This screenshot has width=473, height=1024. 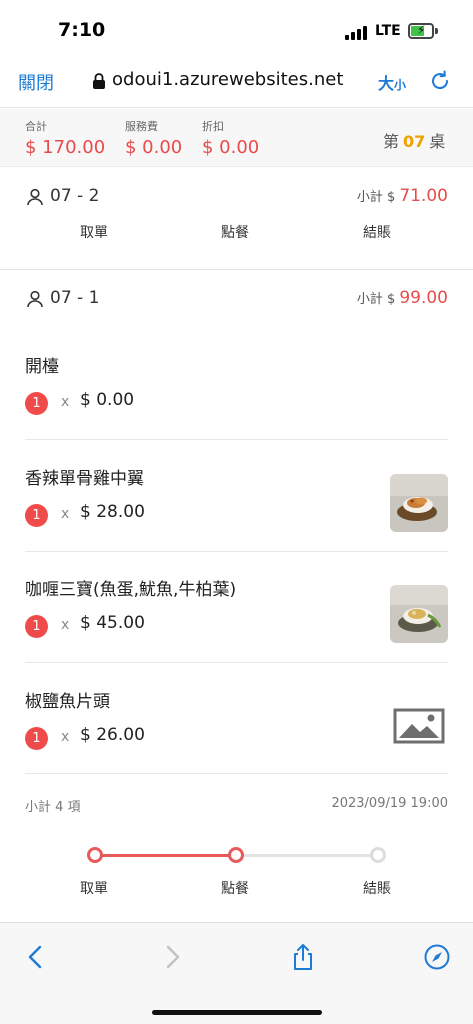 I want to click on discount-value: $ 0.00, so click(x=231, y=147).